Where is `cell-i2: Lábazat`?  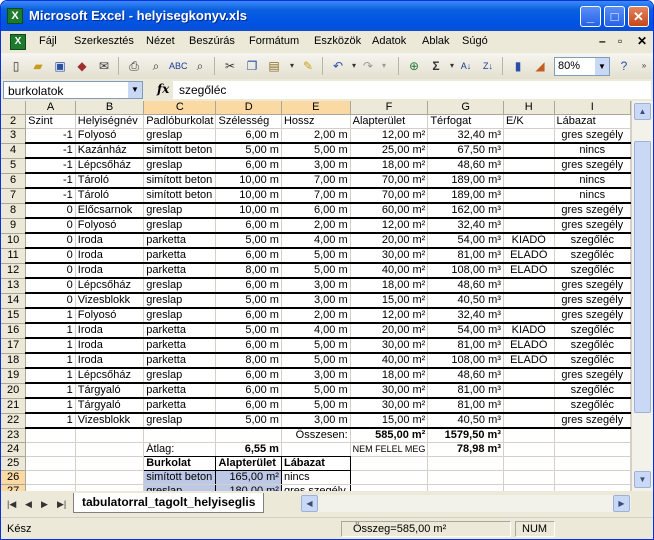 cell-i2: Lábazat is located at coordinates (592, 121).